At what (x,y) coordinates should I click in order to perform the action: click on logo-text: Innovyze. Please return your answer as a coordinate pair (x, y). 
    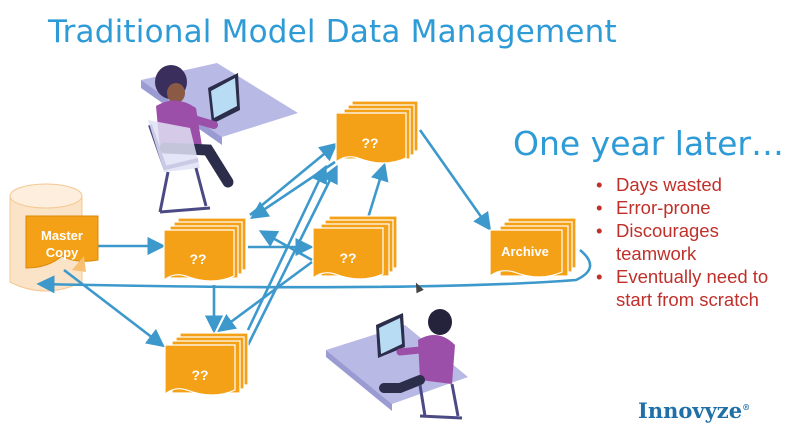
    Looking at the image, I should click on (690, 410).